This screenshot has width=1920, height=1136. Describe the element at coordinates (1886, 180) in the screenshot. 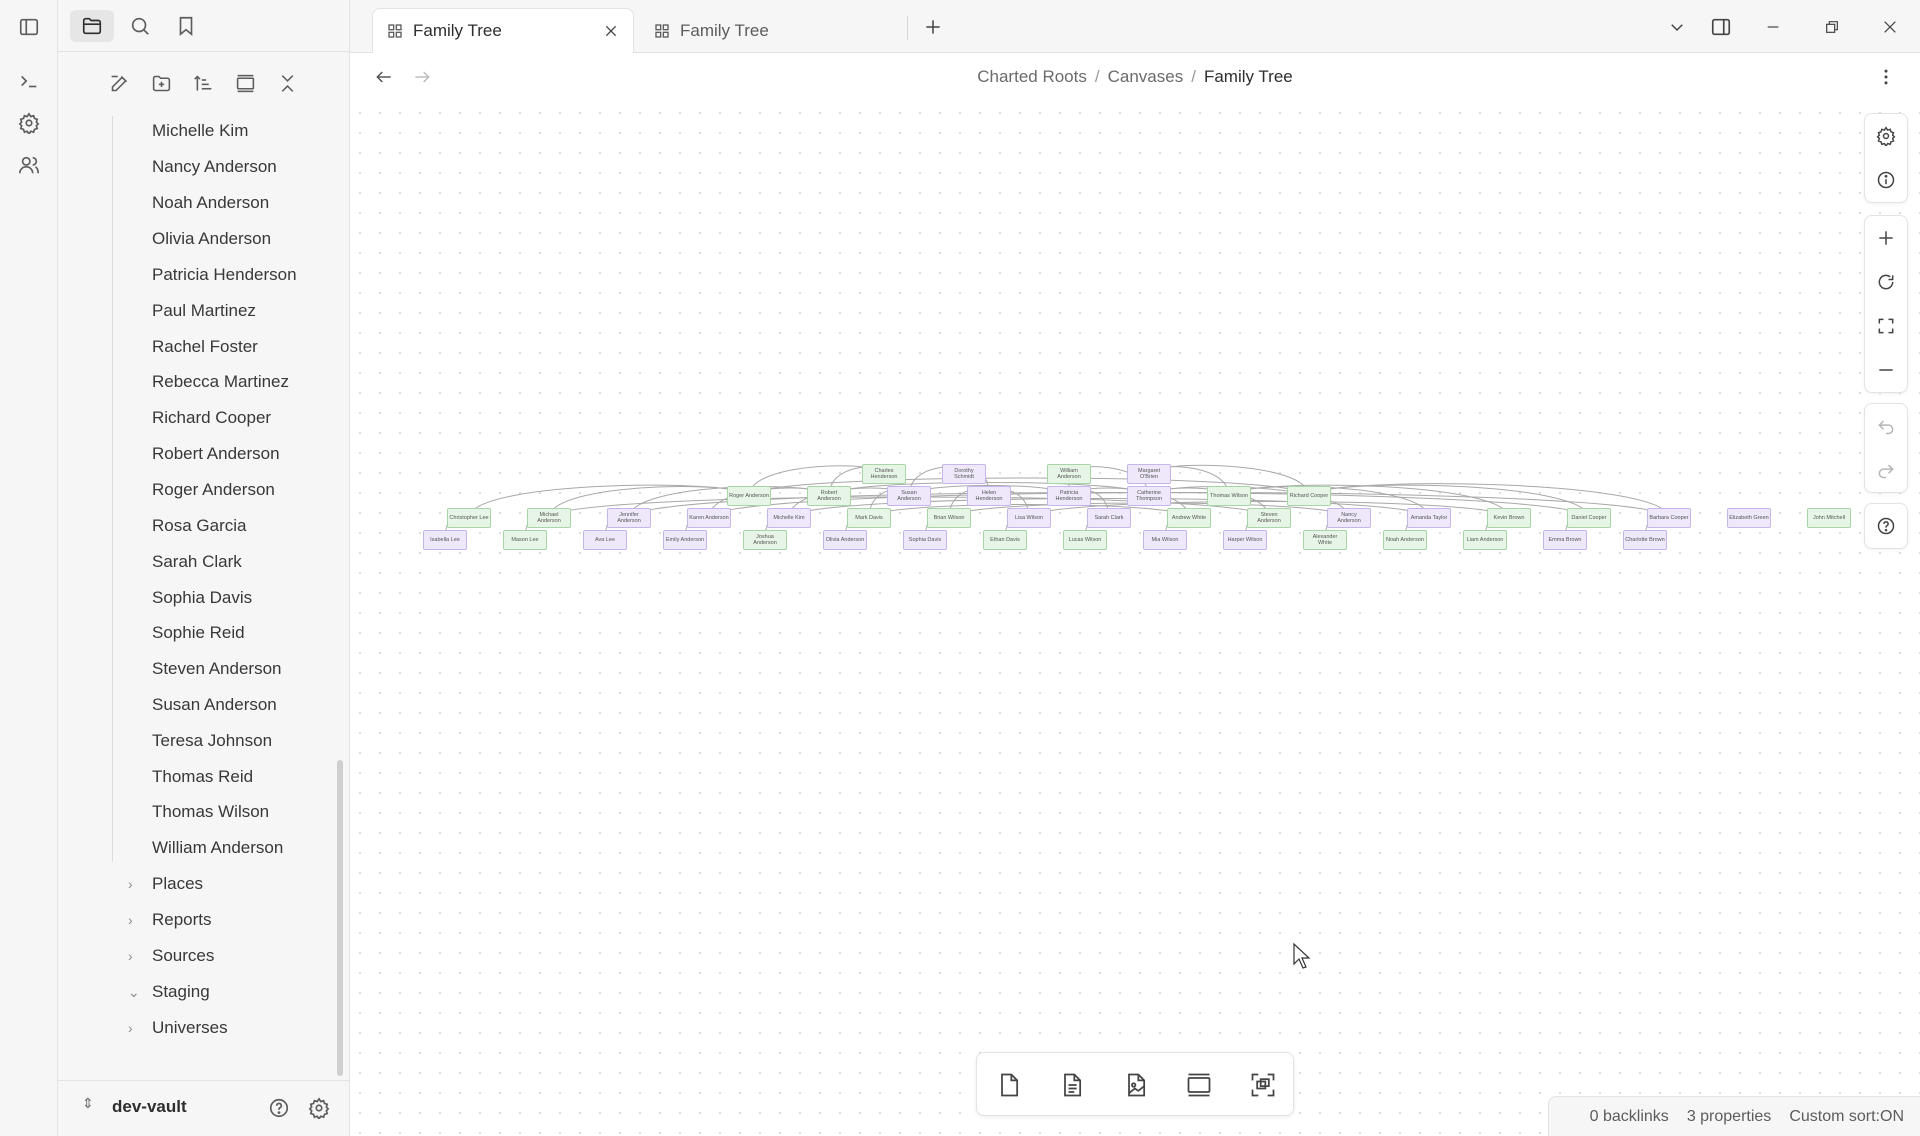

I see `info-icon` at that location.